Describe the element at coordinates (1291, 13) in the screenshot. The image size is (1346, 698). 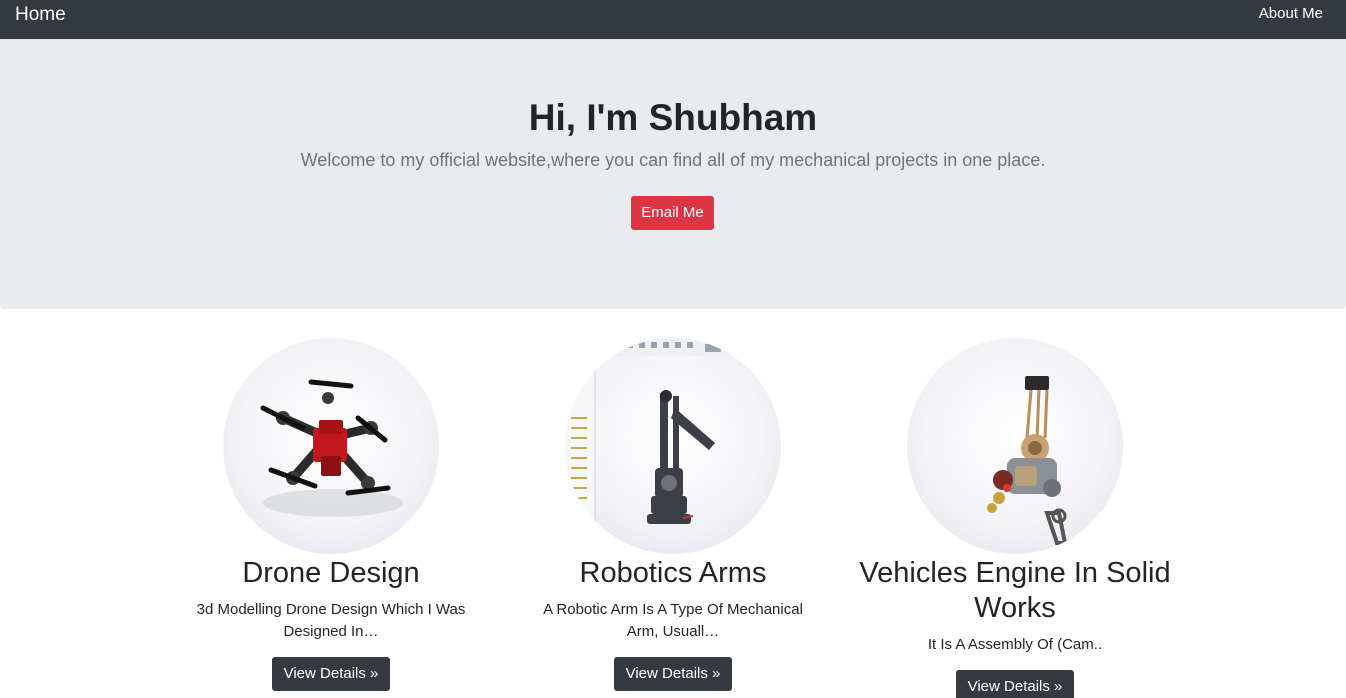
I see `nav-about-link: About Me` at that location.